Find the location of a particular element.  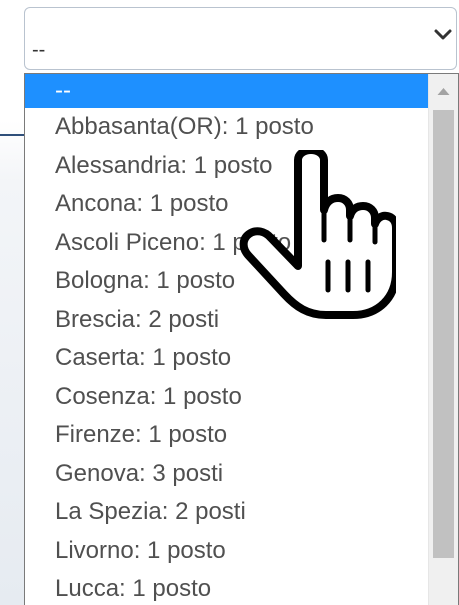

option-item: Caserta: 1 posto is located at coordinates (226, 358).